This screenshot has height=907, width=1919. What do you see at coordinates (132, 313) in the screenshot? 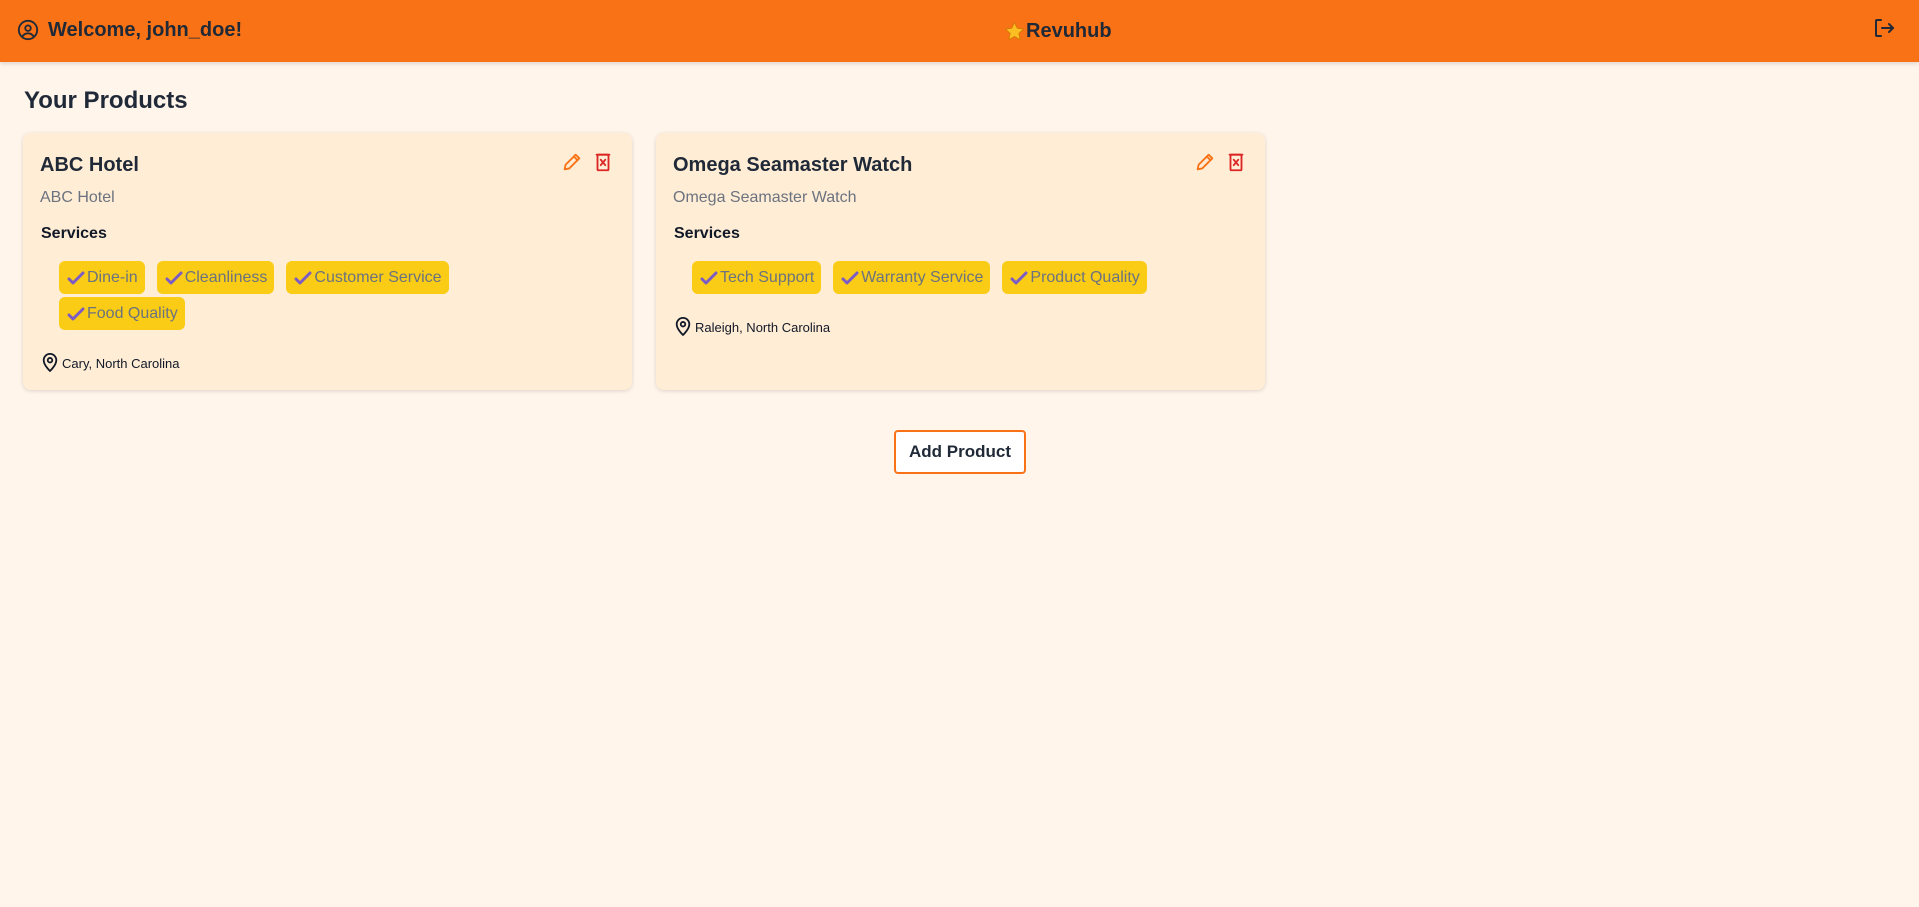
I see `service-chip-label: Food Quality` at bounding box center [132, 313].